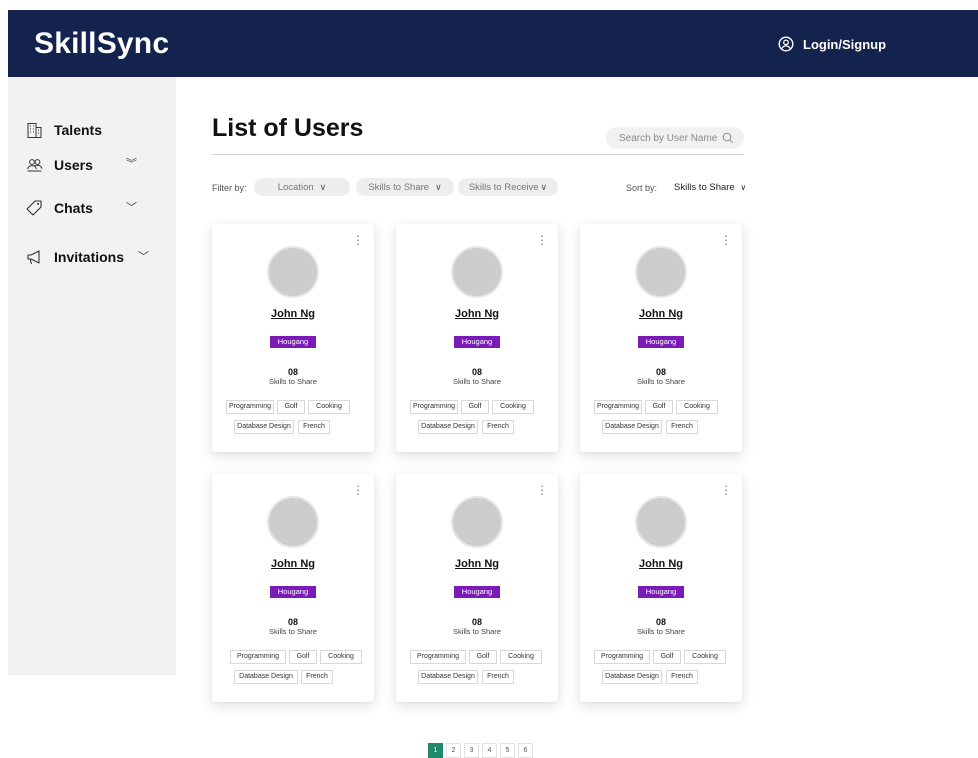 This screenshot has width=978, height=758. What do you see at coordinates (503, 187) in the screenshot?
I see `filter-skills-receive-label: Skills to Receive` at bounding box center [503, 187].